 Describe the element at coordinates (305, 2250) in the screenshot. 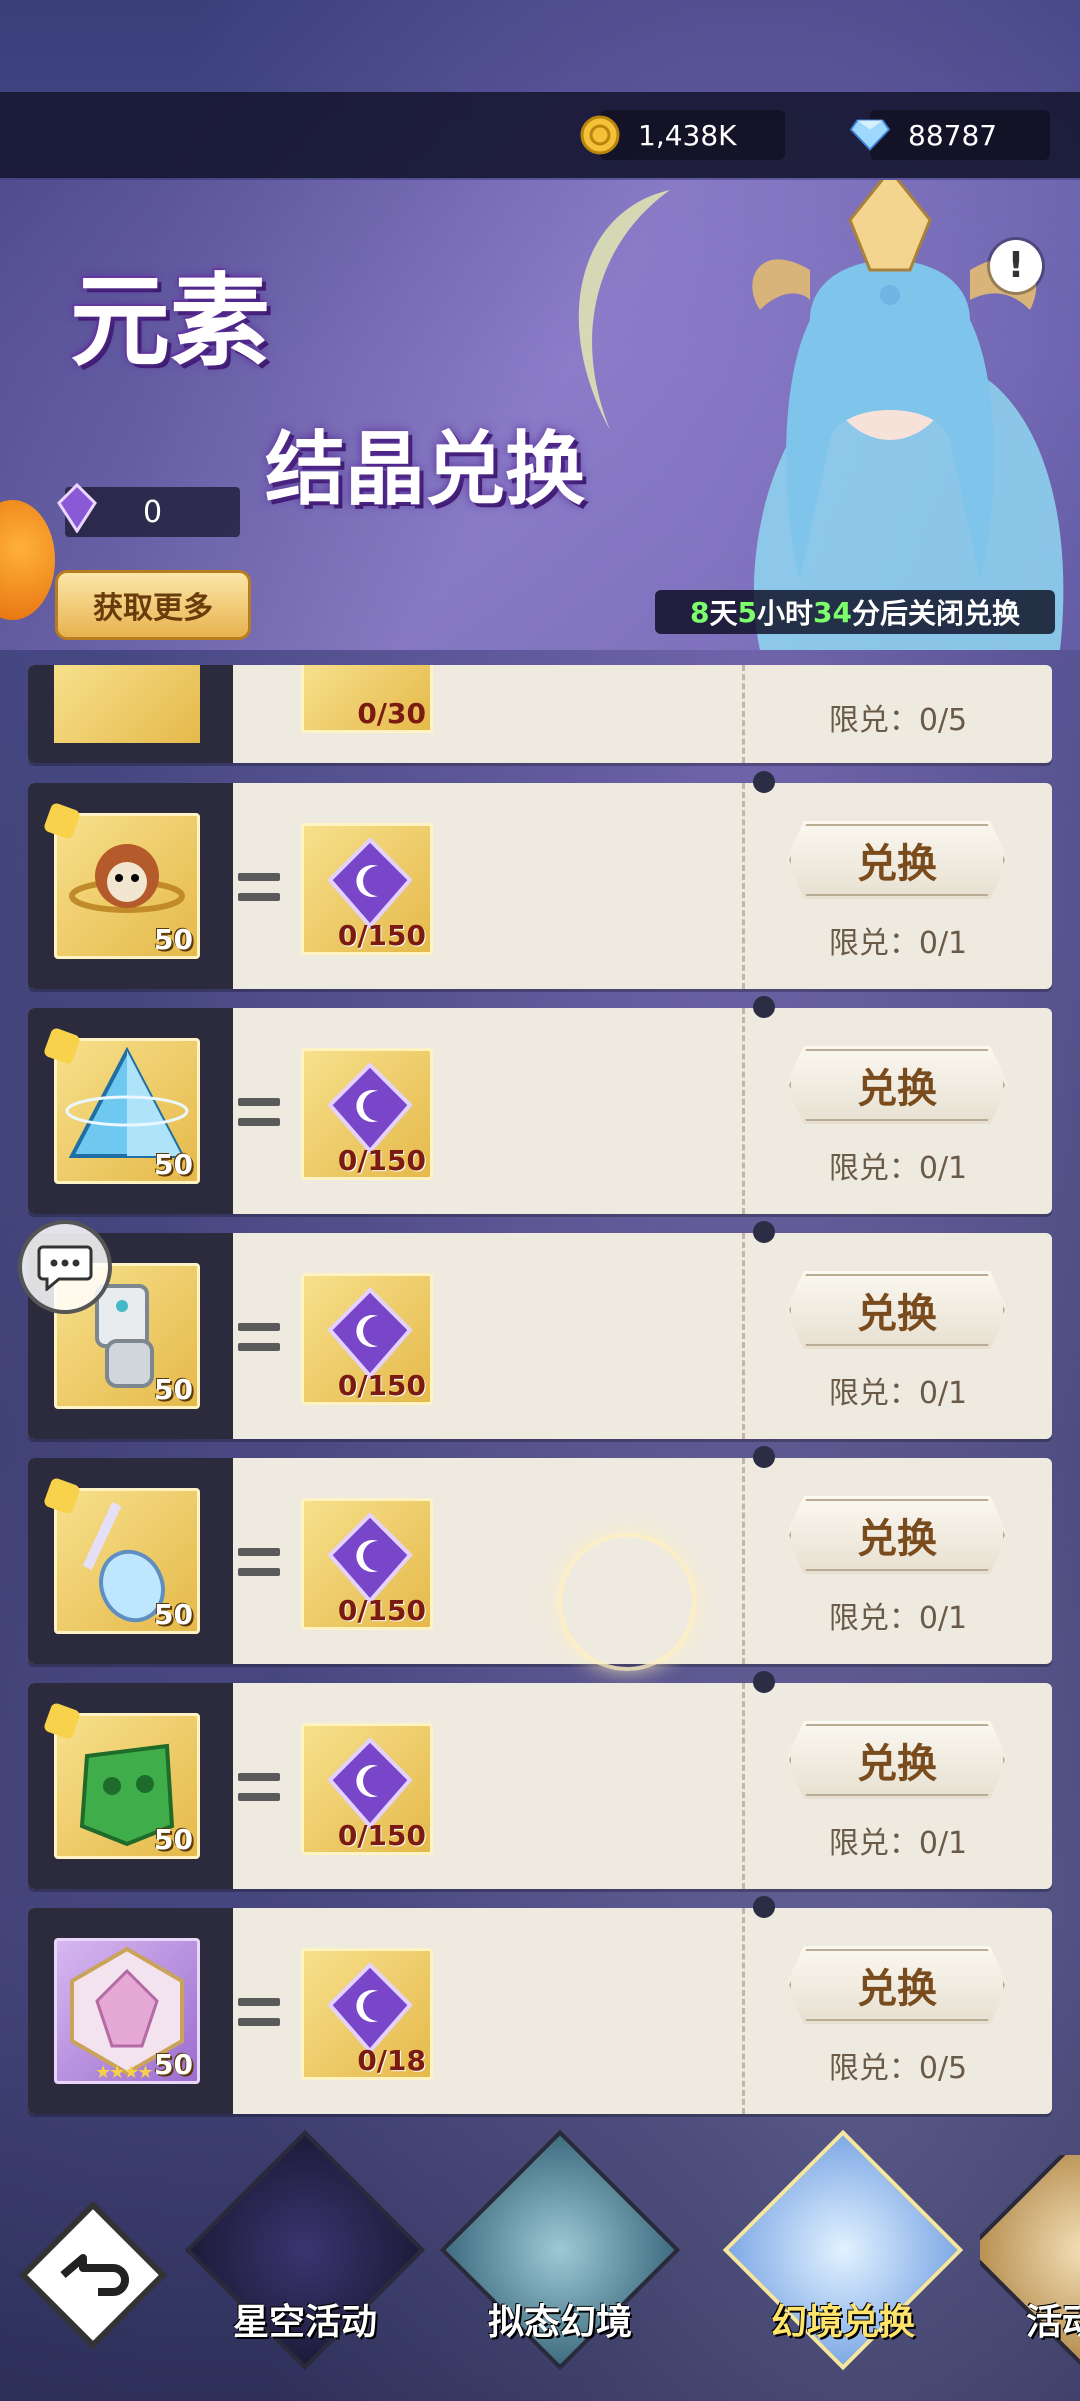

I see `tab-starry-event: 星空活动` at that location.